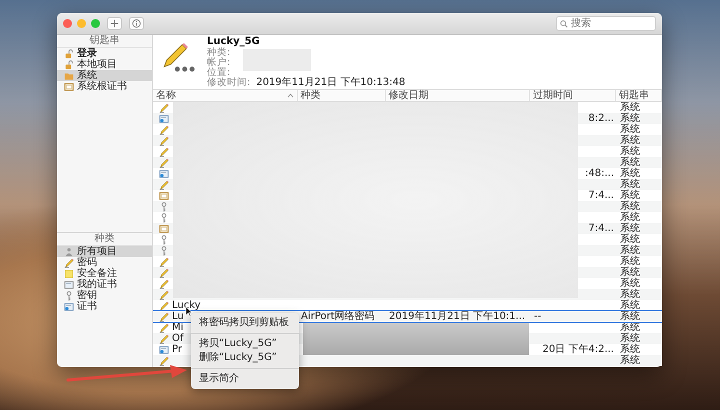 The height and width of the screenshot is (410, 720). I want to click on field-value: 2019年11月21日 下午10:13:48, so click(331, 83).